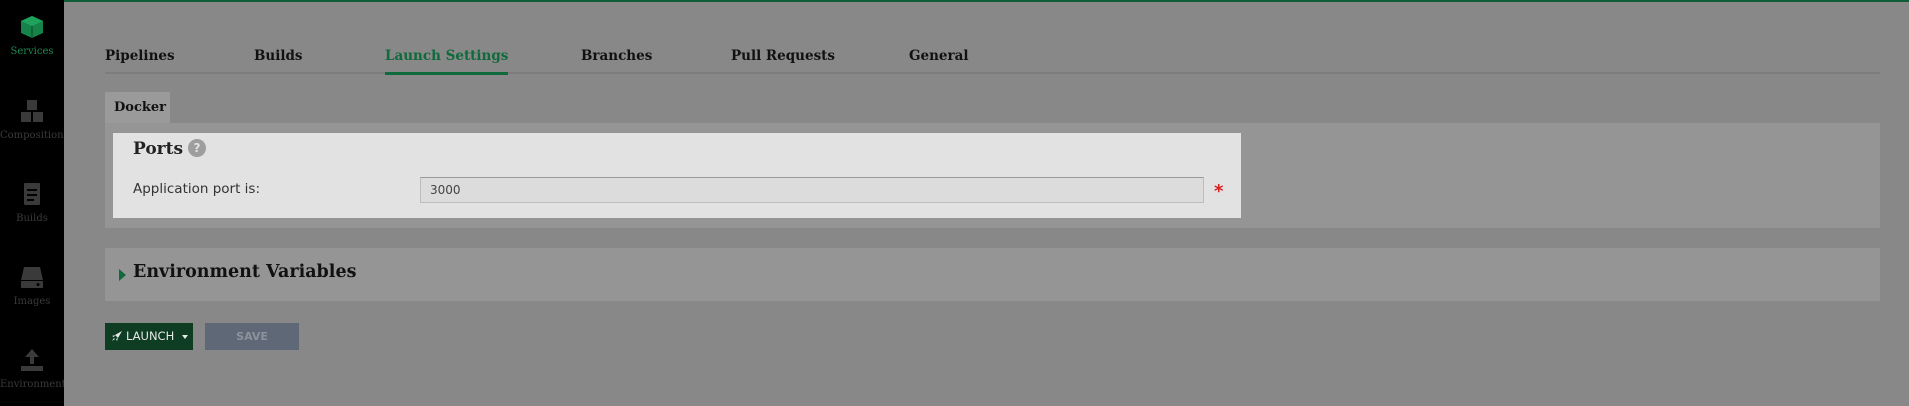 The width and height of the screenshot is (1909, 406). I want to click on help-icon: ?, so click(197, 148).